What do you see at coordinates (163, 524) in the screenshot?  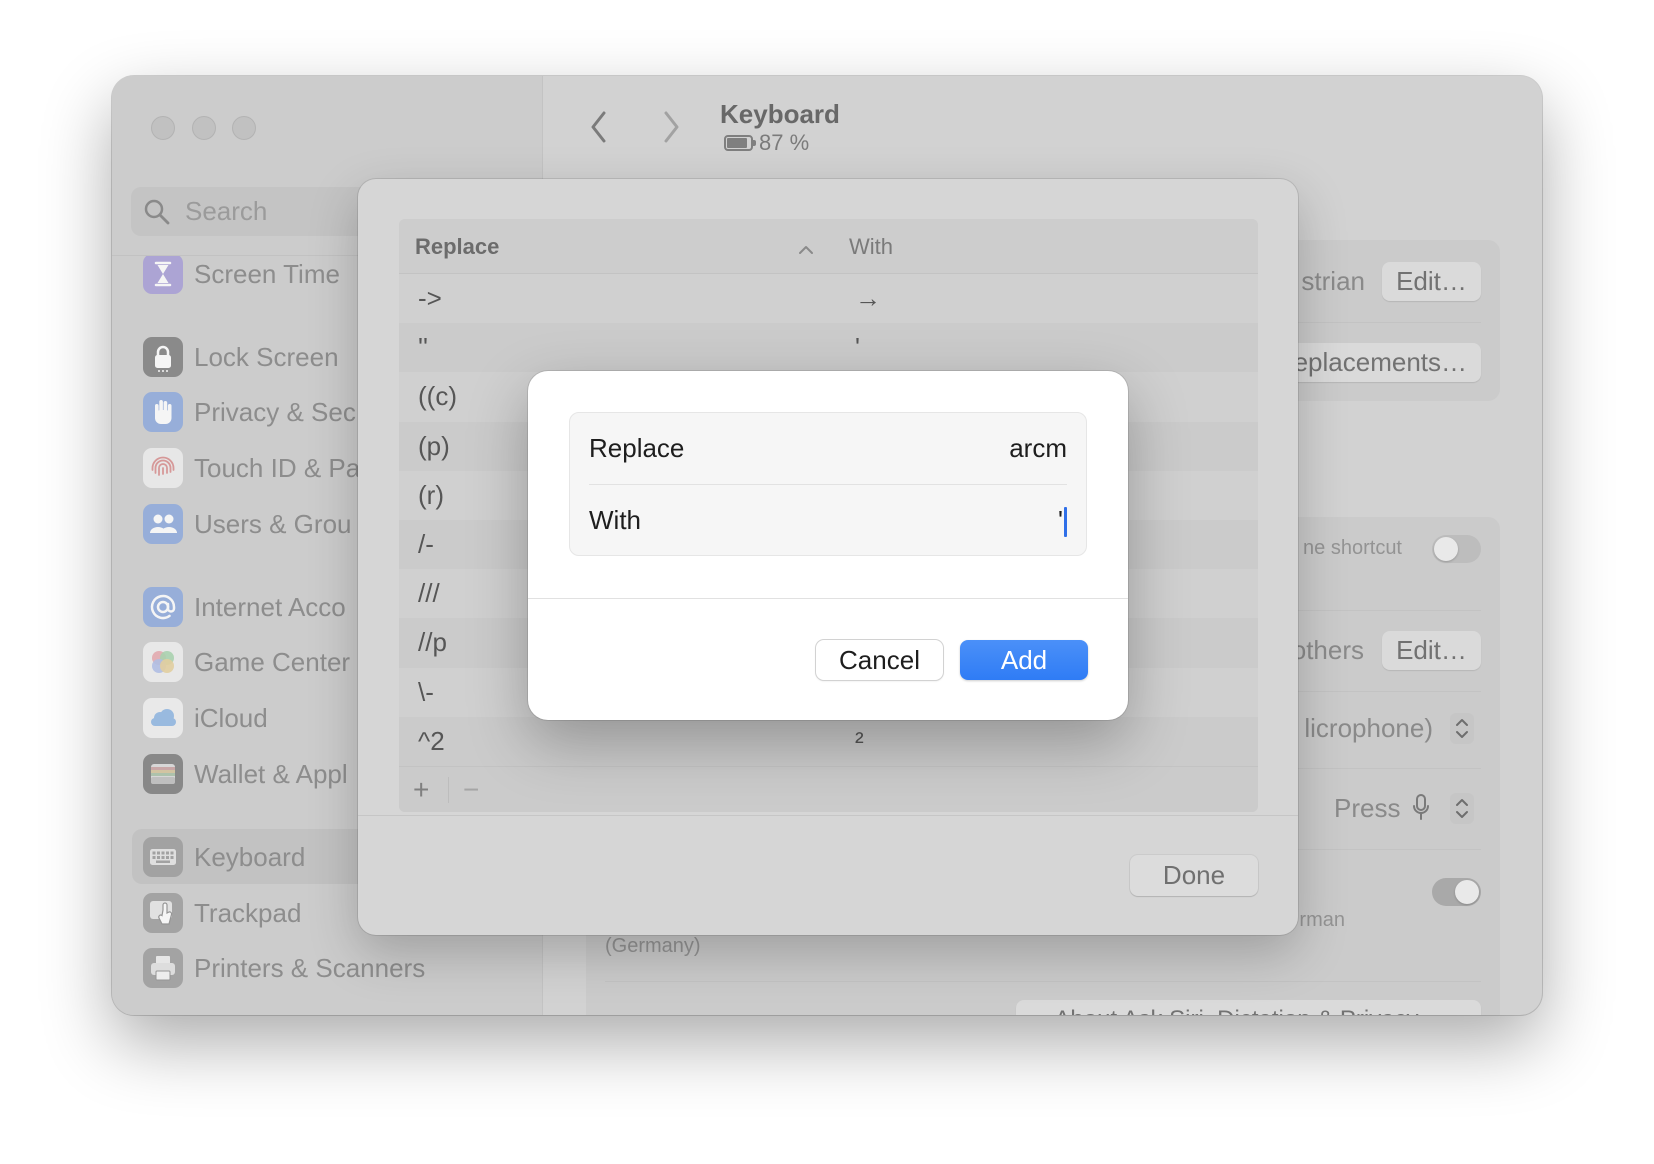 I see `users-icon` at bounding box center [163, 524].